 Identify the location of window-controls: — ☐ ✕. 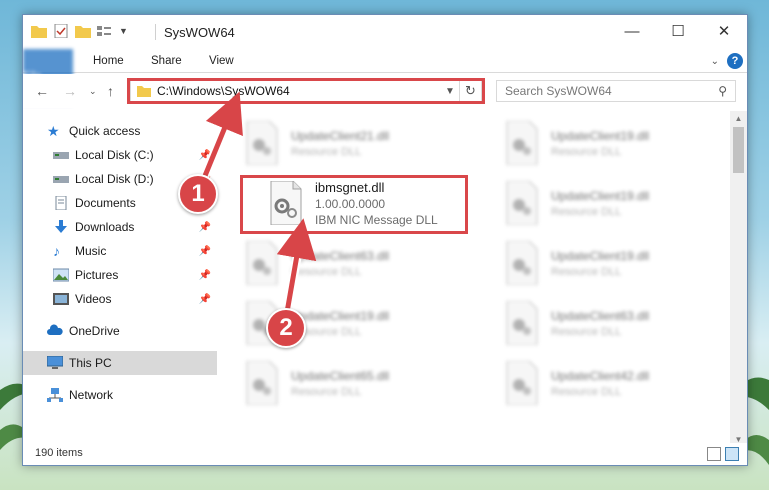
(678, 31).